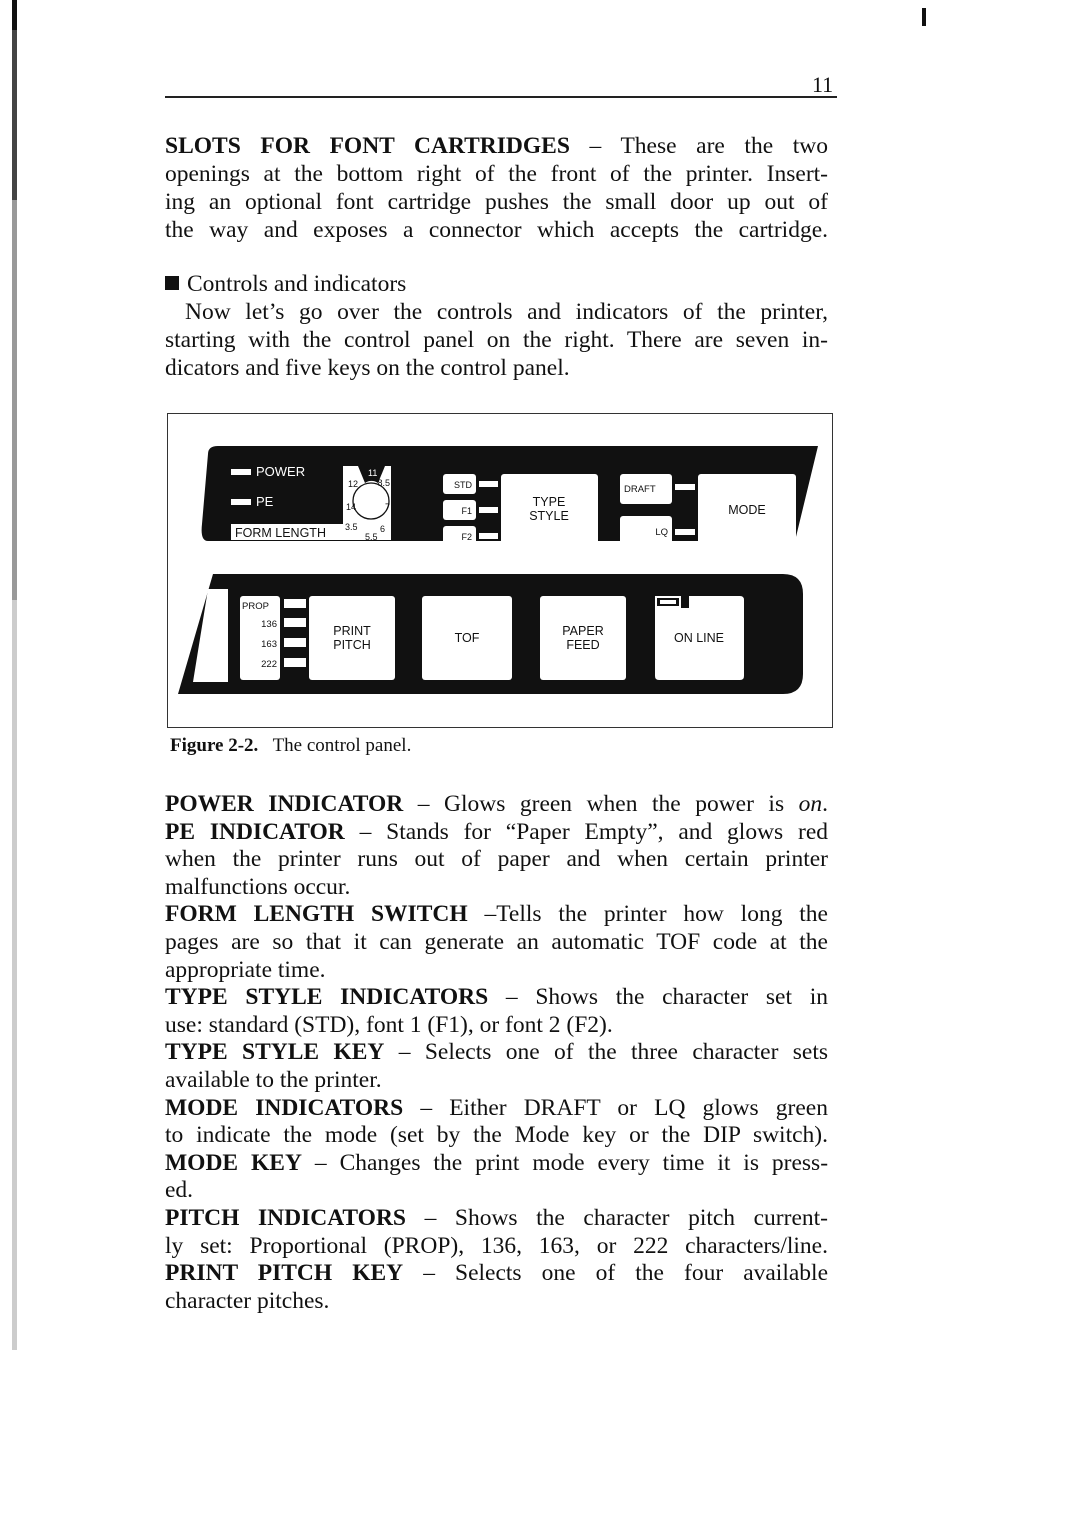 This screenshot has width=1080, height=1529. What do you see at coordinates (342, 745) in the screenshot?
I see `figure-caption-text: The control panel.` at bounding box center [342, 745].